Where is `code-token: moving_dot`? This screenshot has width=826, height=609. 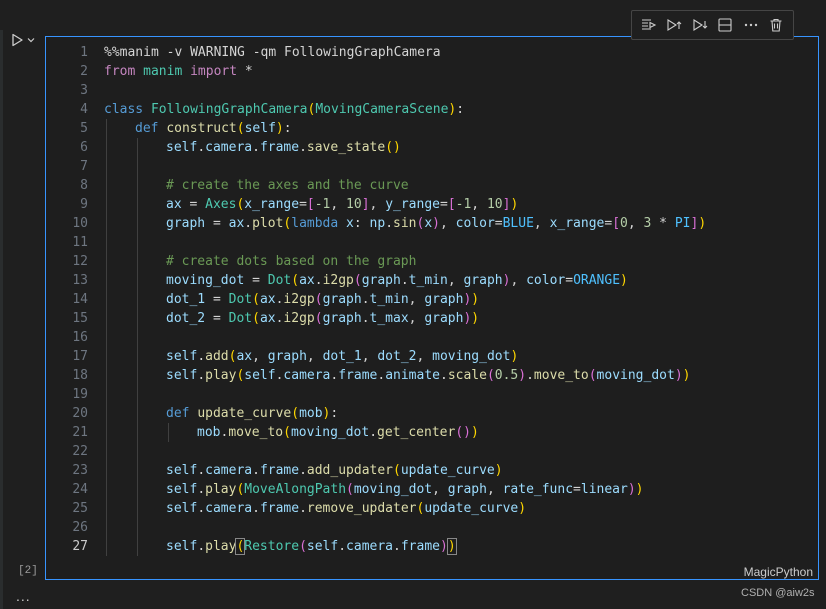
code-token: moving_dot is located at coordinates (393, 489).